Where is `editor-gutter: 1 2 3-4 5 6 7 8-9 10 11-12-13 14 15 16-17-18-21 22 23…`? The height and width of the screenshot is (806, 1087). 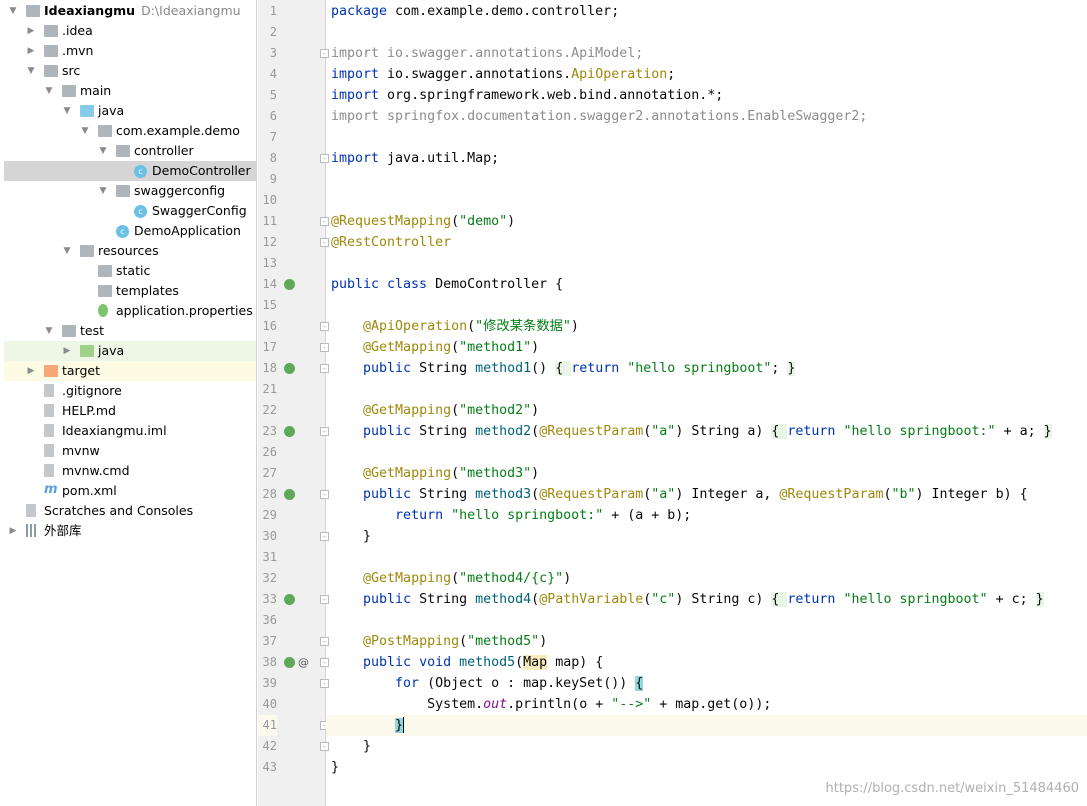 editor-gutter: 1 2 3-4 5 6 7 8-9 10 11-12-13 14 15 16-17-18-21 22 23… is located at coordinates (293, 403).